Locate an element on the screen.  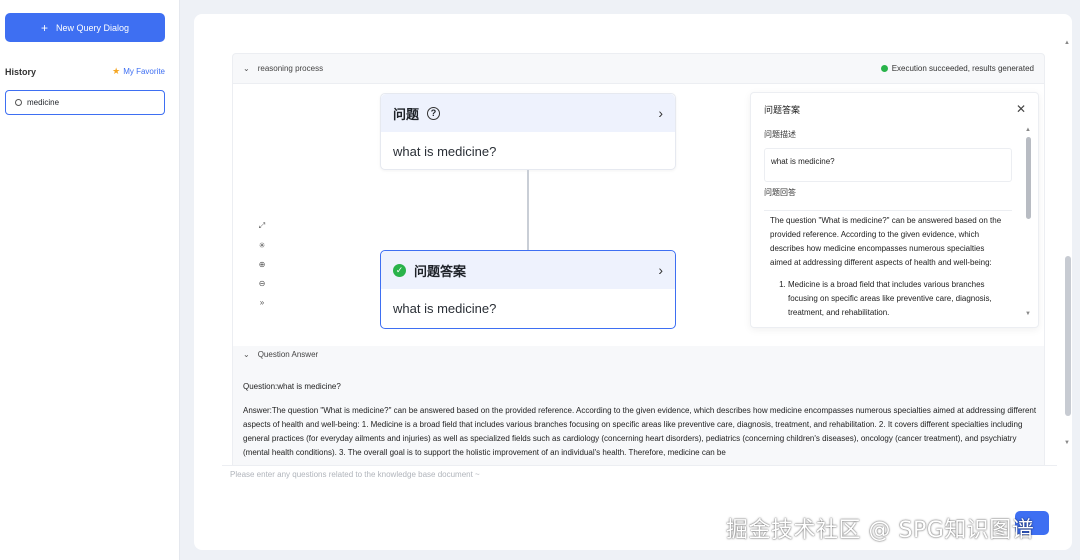
new-query-dialog-button: + New Query Dialog is located at coordinates (85, 27).